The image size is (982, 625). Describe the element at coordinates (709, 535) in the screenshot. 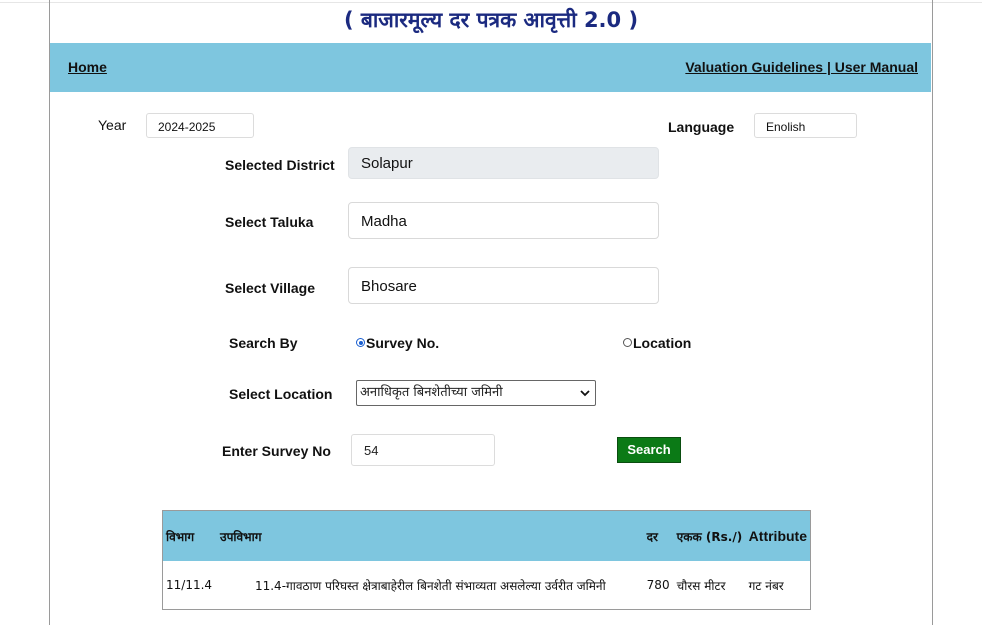

I see `header-unit: एकक (Rs./)` at that location.